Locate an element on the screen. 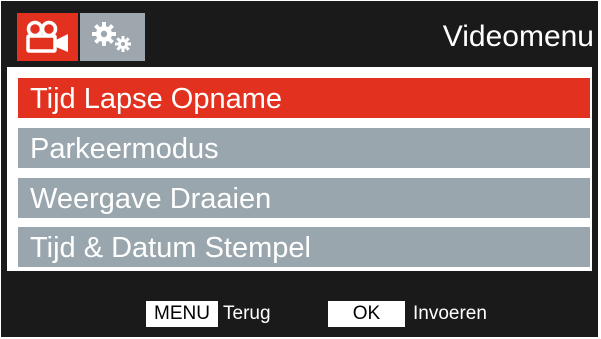  video-camera-icon is located at coordinates (46, 36).